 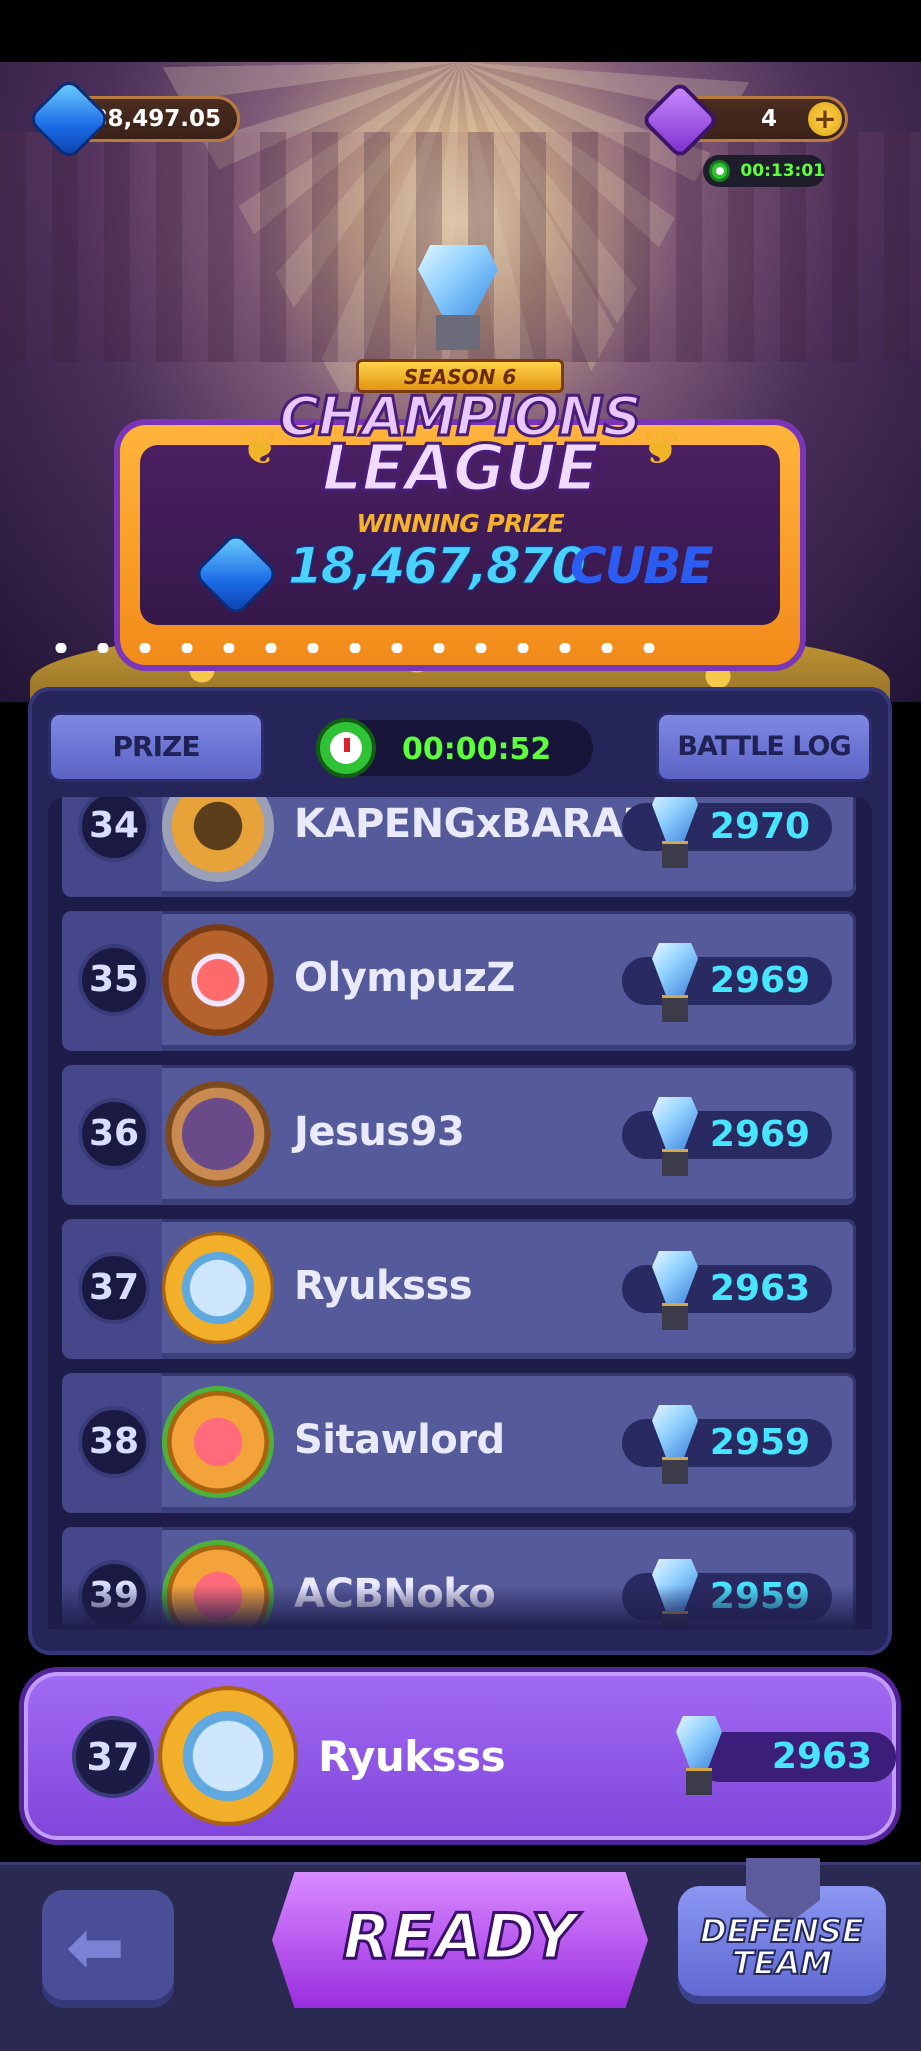 What do you see at coordinates (782, 1963) in the screenshot?
I see `defense-team-line2: TEAM` at bounding box center [782, 1963].